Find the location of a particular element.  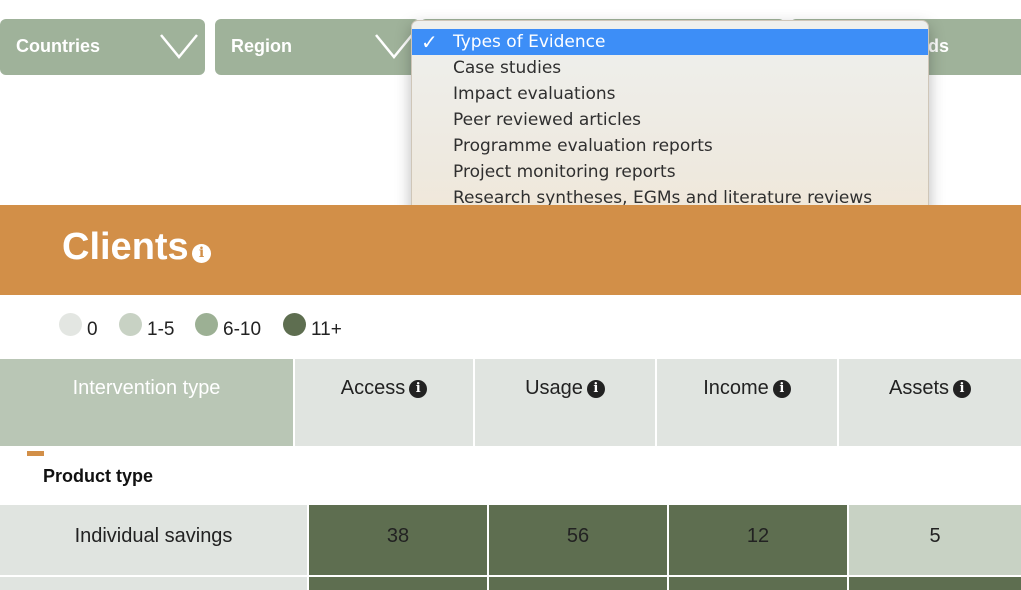

checkmark-icon: ✓ is located at coordinates (429, 42).